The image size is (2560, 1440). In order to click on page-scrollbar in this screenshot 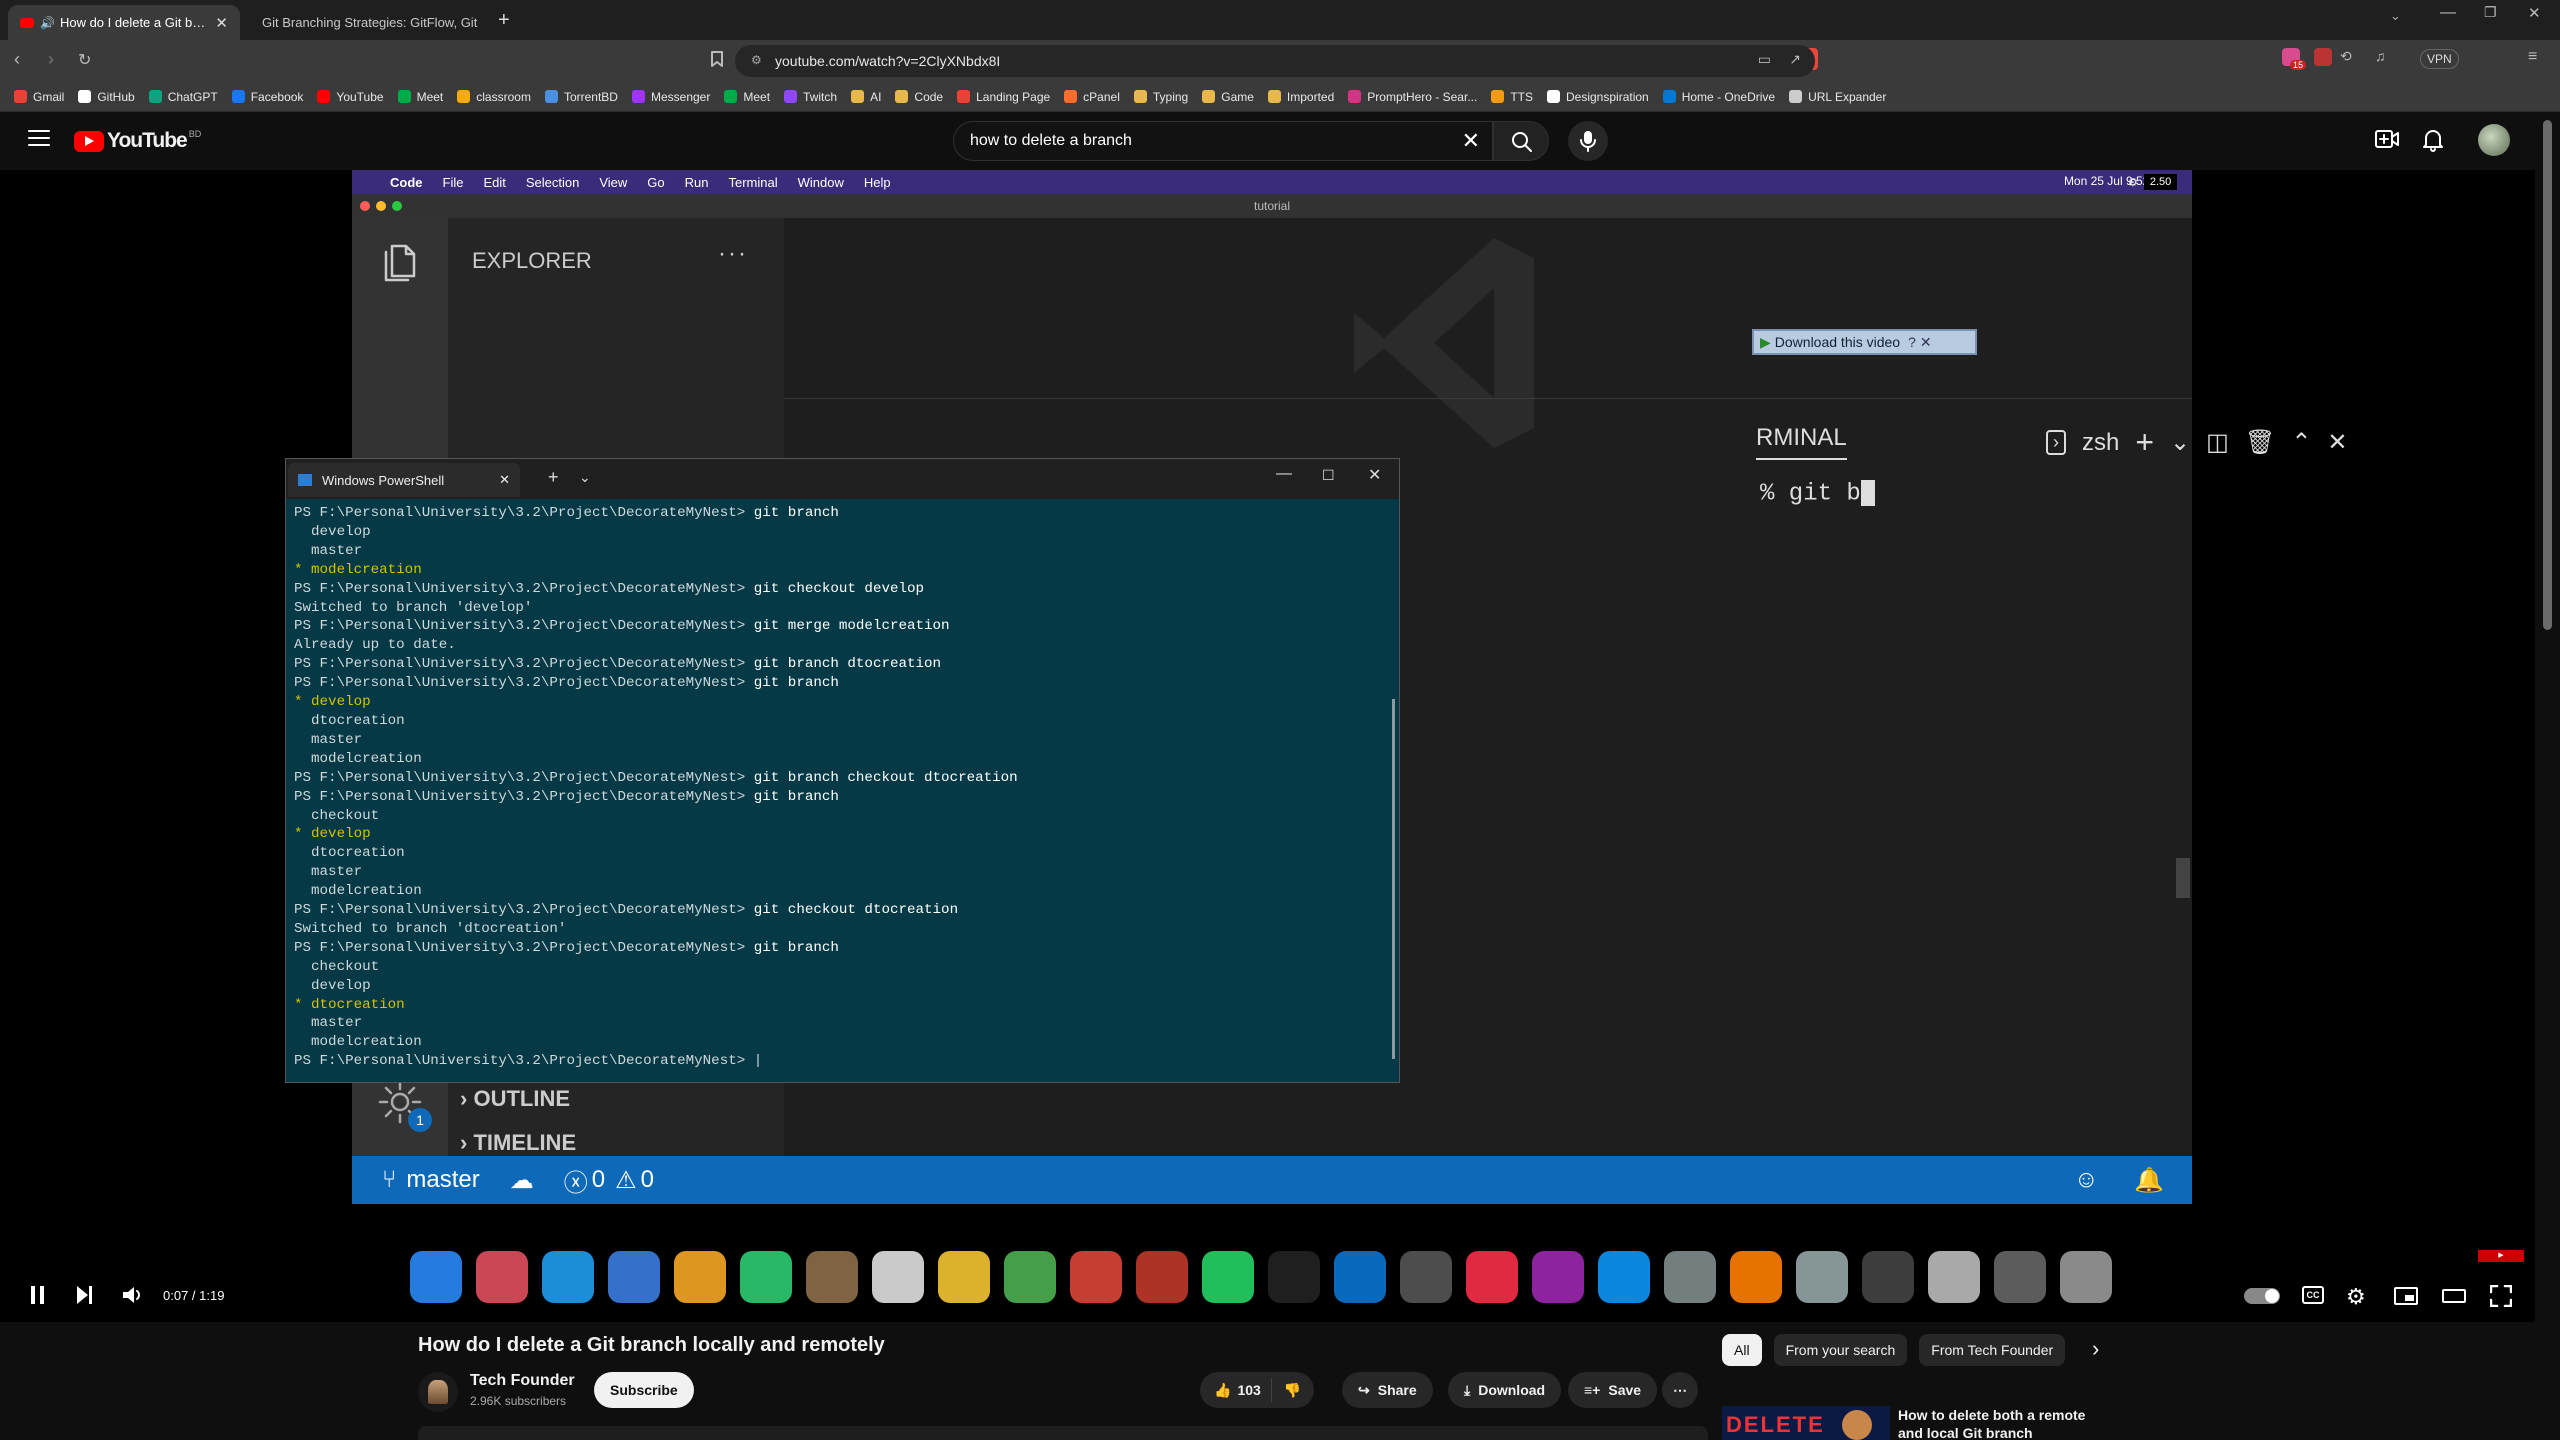, I will do `click(2547, 776)`.